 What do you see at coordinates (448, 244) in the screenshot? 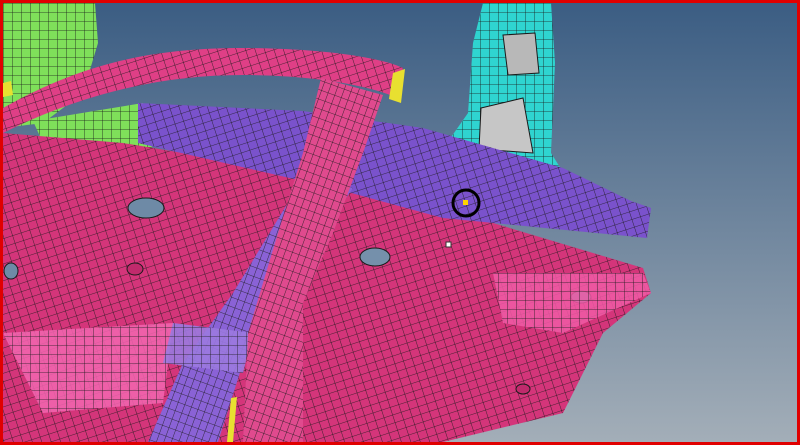
I see `node-handle` at bounding box center [448, 244].